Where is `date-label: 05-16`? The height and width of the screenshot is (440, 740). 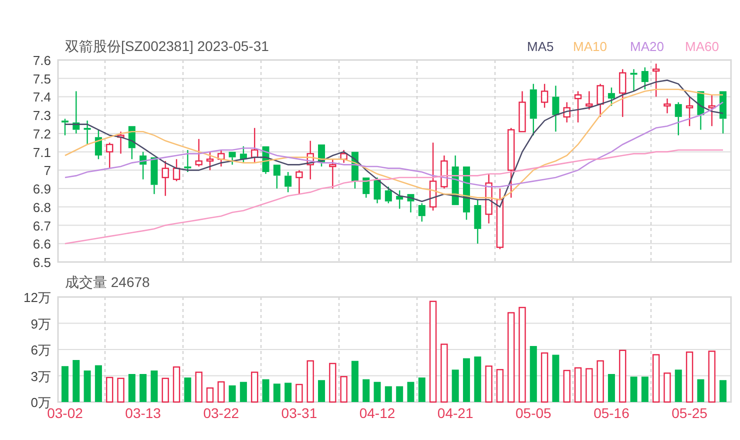 date-label: 05-16 is located at coordinates (612, 413).